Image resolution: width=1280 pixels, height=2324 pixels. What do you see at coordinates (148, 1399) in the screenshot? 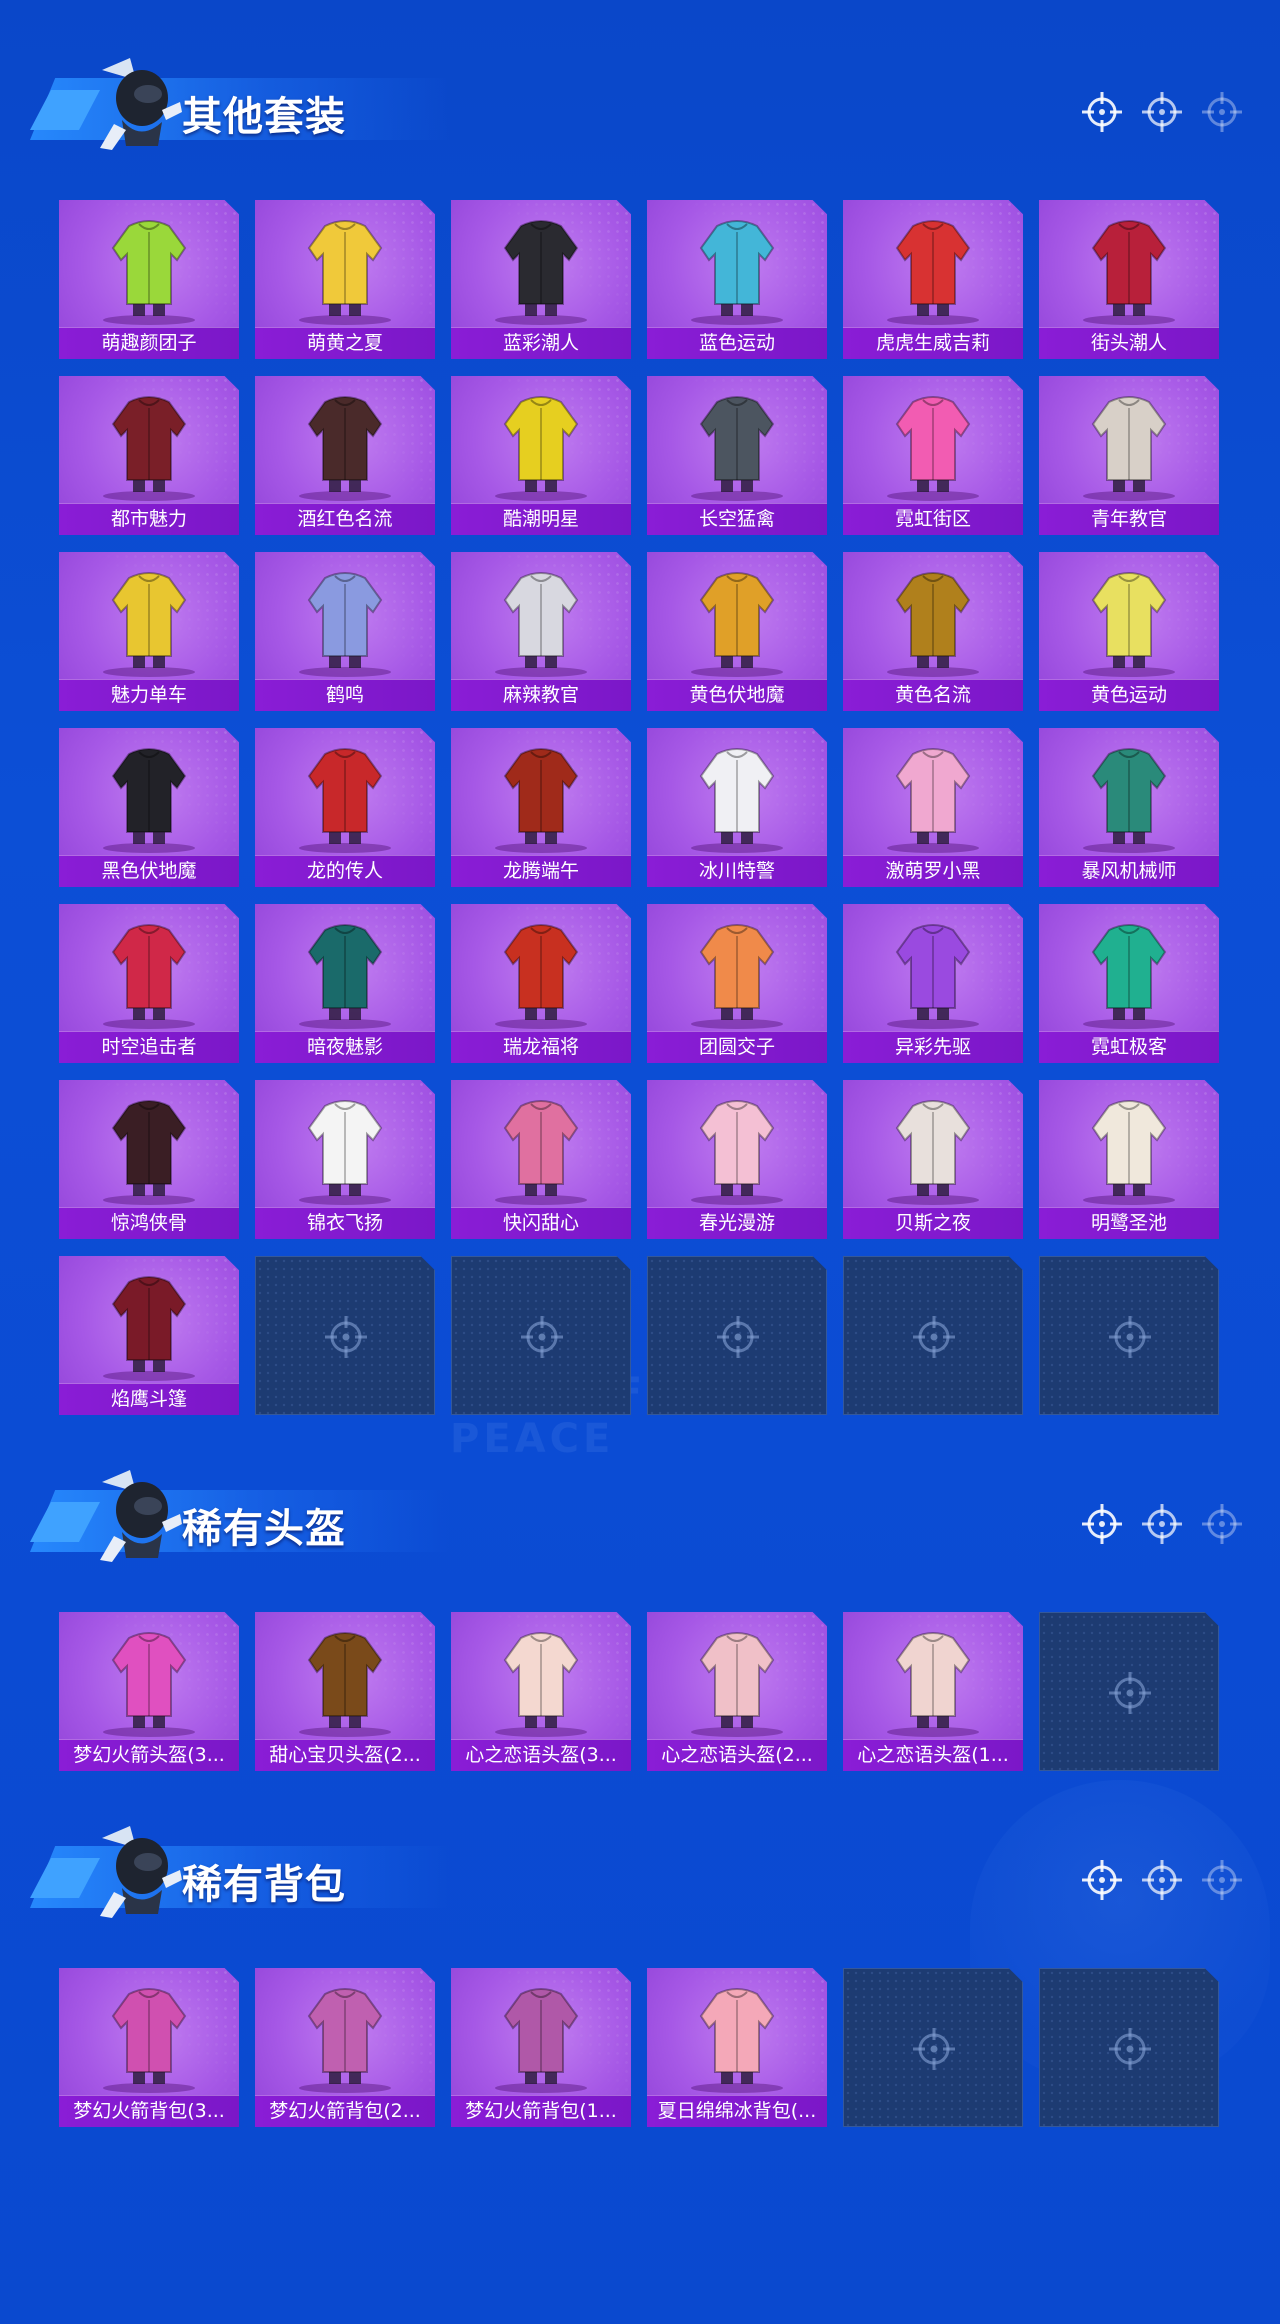
I see `outfit-name: 焰鹰斗篷` at bounding box center [148, 1399].